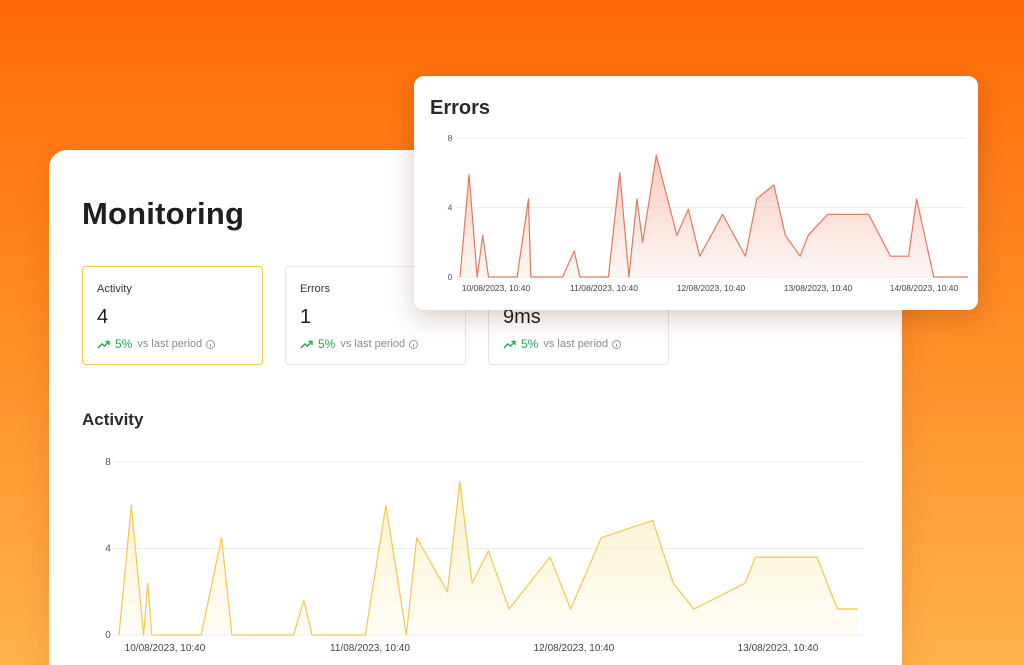  What do you see at coordinates (924, 288) in the screenshot?
I see `x-tick-label: 14/08/2023, 10:40` at bounding box center [924, 288].